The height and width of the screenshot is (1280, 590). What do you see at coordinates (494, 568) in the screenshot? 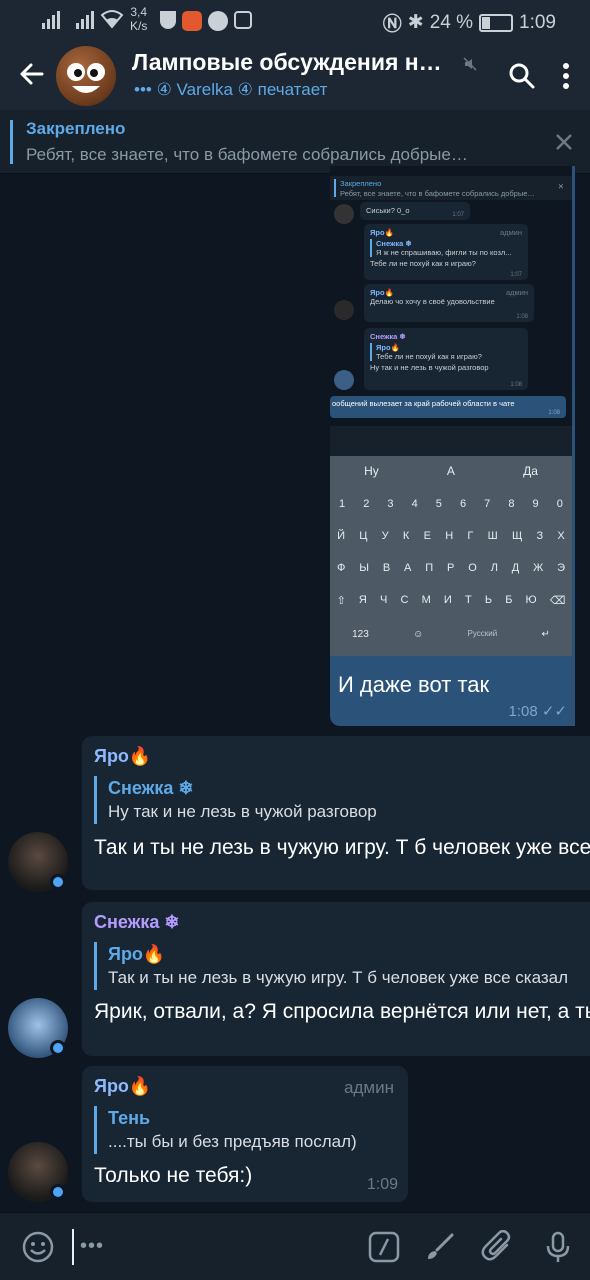
I see `shot-kb-key: Л` at bounding box center [494, 568].